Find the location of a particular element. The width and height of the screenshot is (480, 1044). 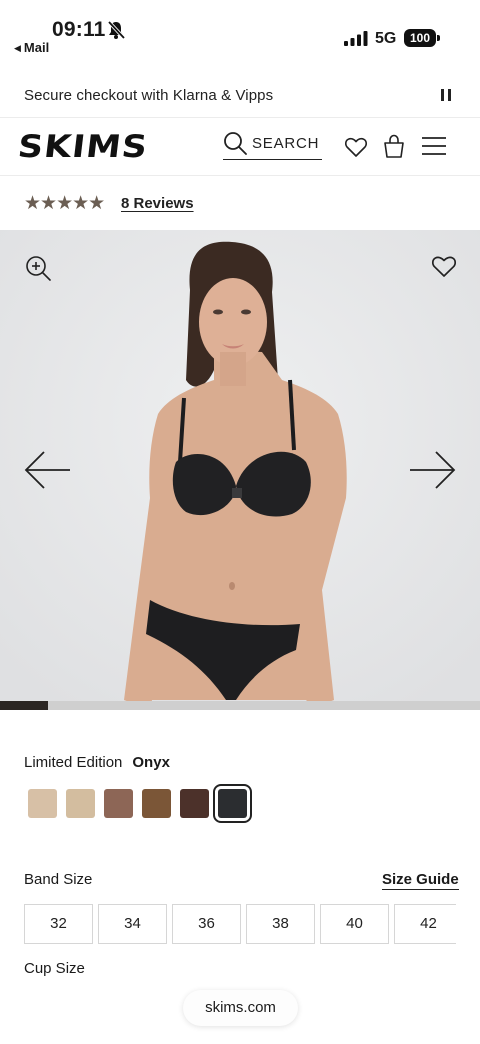

back-to-mail-link: ◀ Mail is located at coordinates (31, 47).